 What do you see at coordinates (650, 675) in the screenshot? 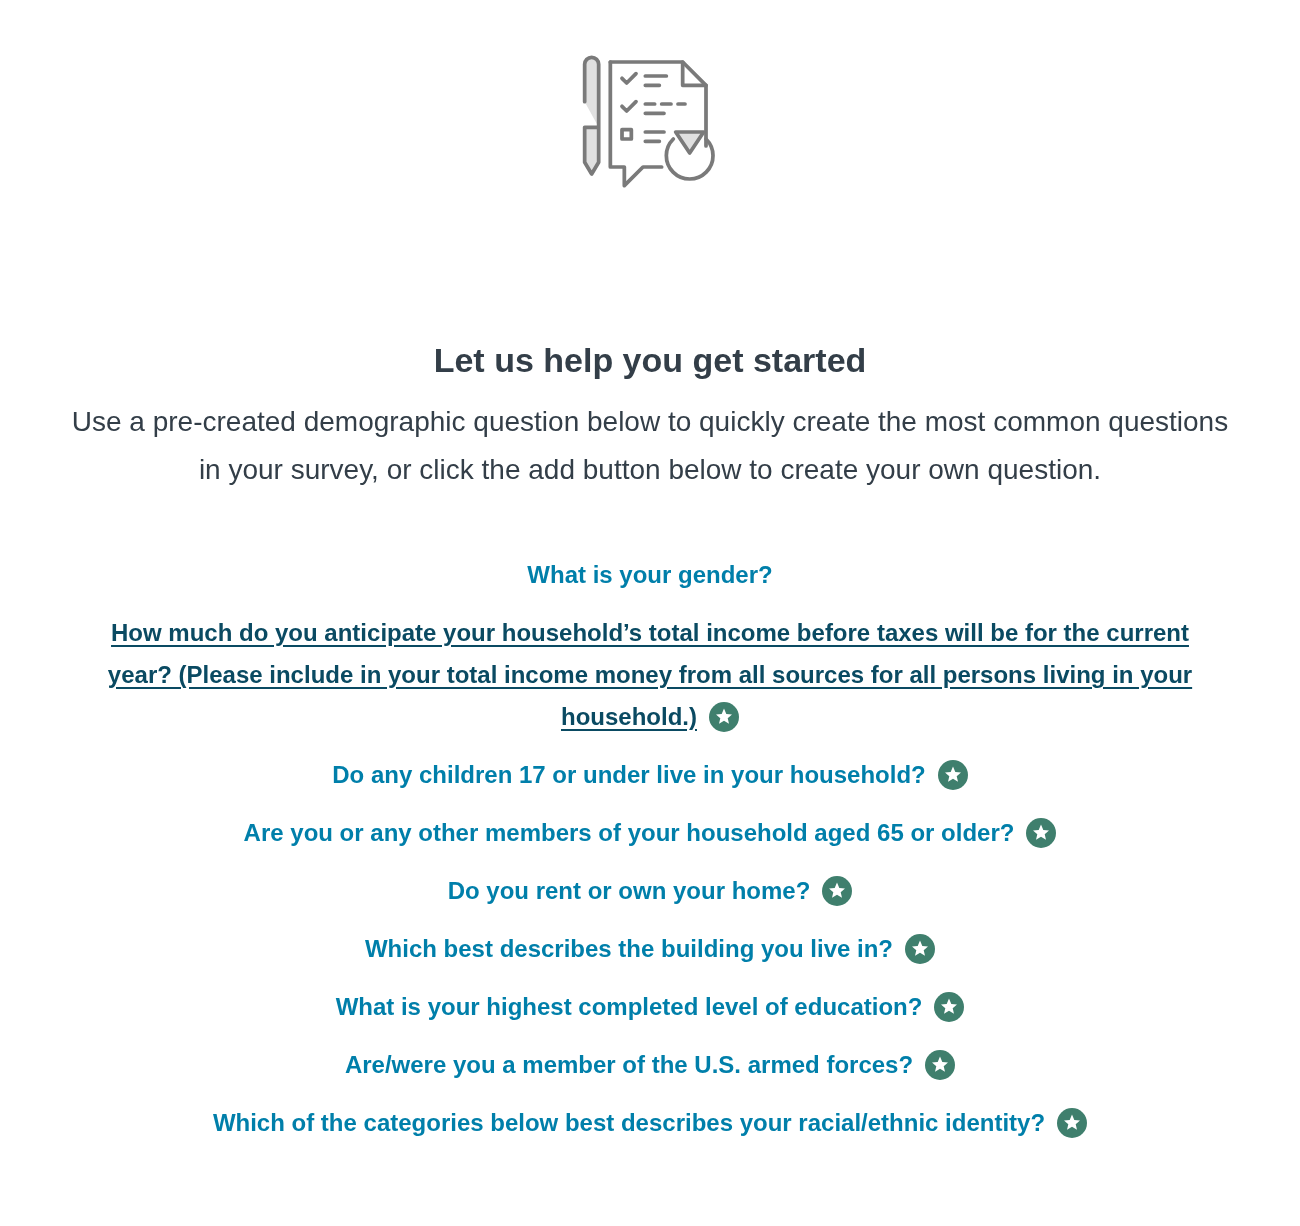
I see `demographic-question-link: How much do you anticipate your household’s total income before taxes will be for the current year? (Please include in your total income money from all sources for all persons living in your household.)` at bounding box center [650, 675].